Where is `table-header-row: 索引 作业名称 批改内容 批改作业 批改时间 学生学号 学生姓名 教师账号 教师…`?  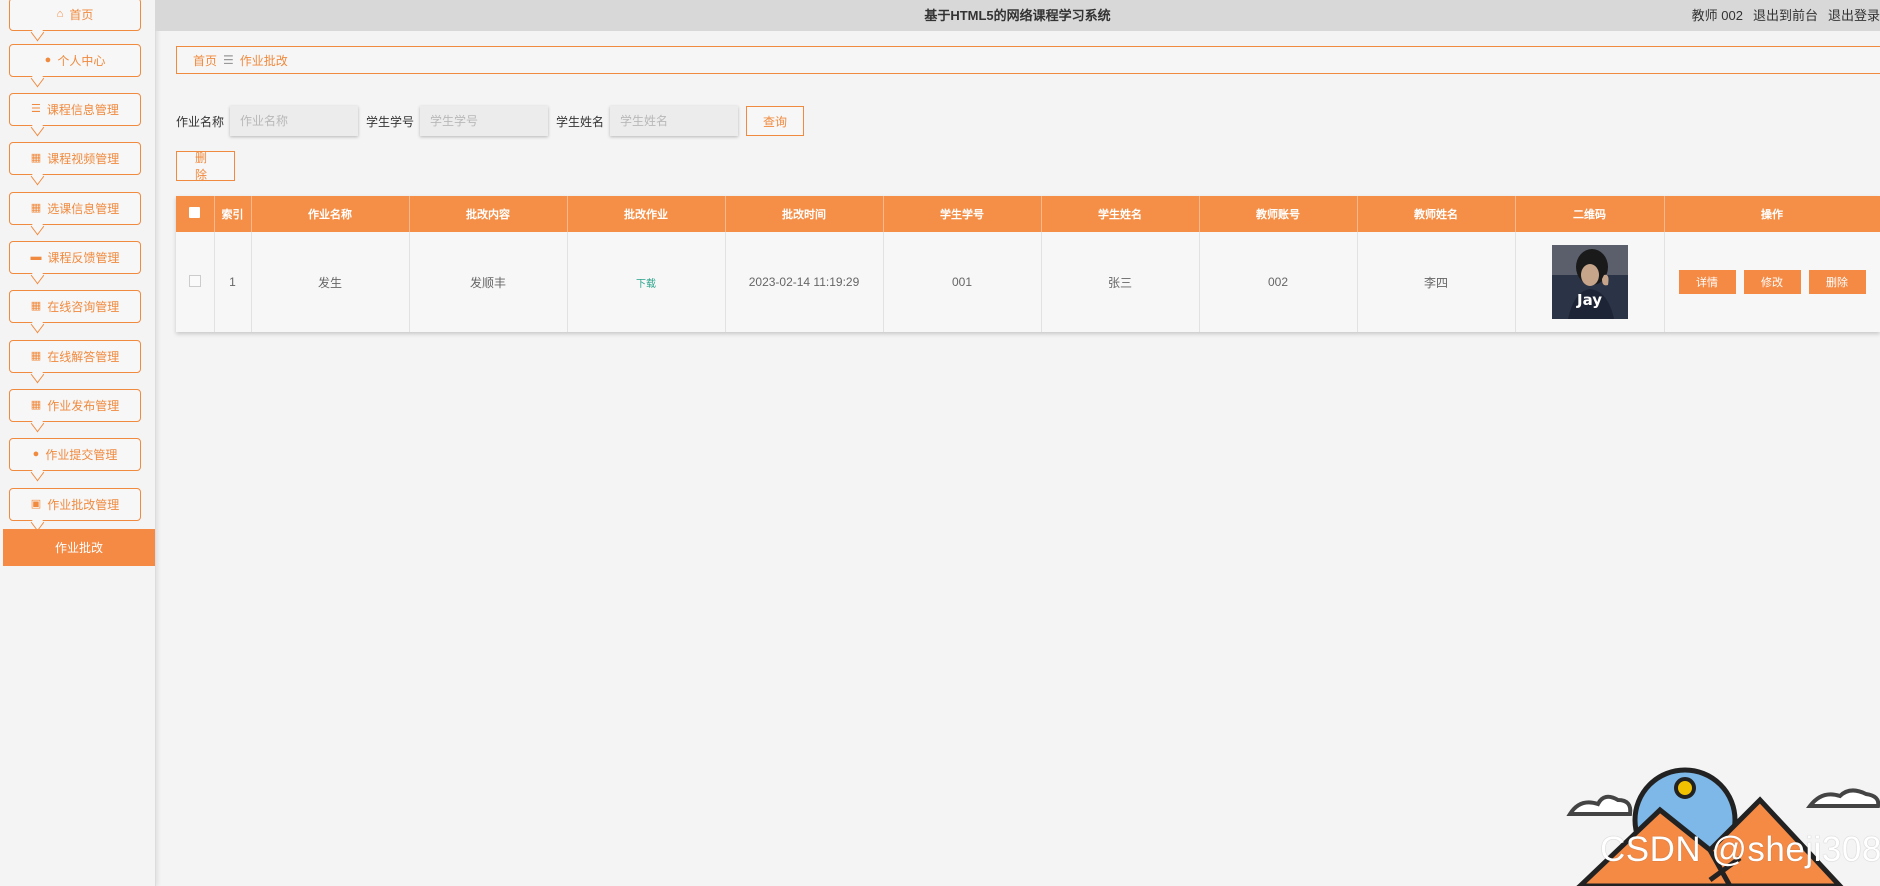
table-header-row: 索引 作业名称 批改内容 批改作业 批改时间 学生学号 学生姓名 教师账号 教师… is located at coordinates (1028, 214).